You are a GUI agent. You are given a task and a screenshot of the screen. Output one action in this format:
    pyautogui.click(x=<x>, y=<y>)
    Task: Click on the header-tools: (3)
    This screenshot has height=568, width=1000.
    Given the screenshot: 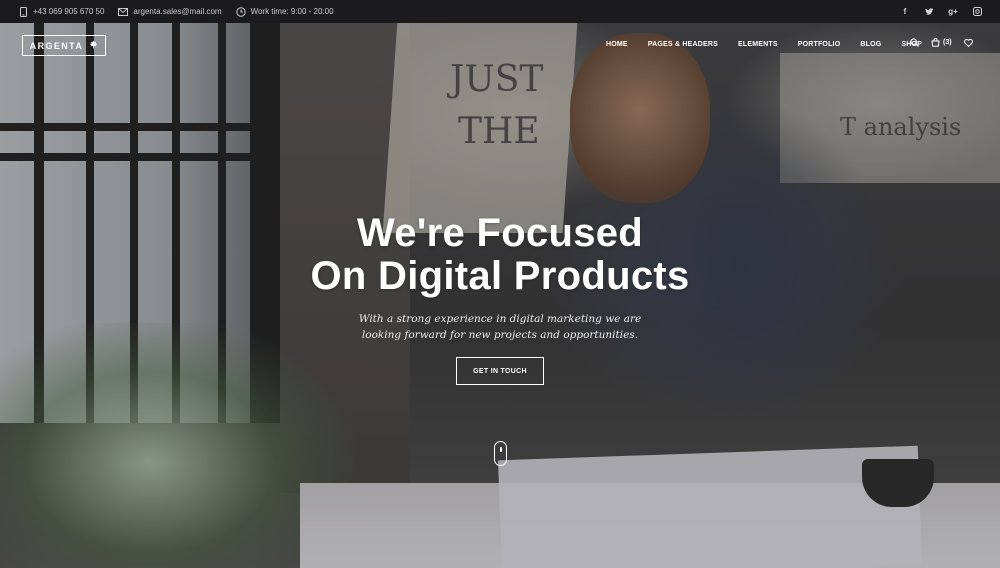 What is the action you would take?
    pyautogui.click(x=947, y=42)
    